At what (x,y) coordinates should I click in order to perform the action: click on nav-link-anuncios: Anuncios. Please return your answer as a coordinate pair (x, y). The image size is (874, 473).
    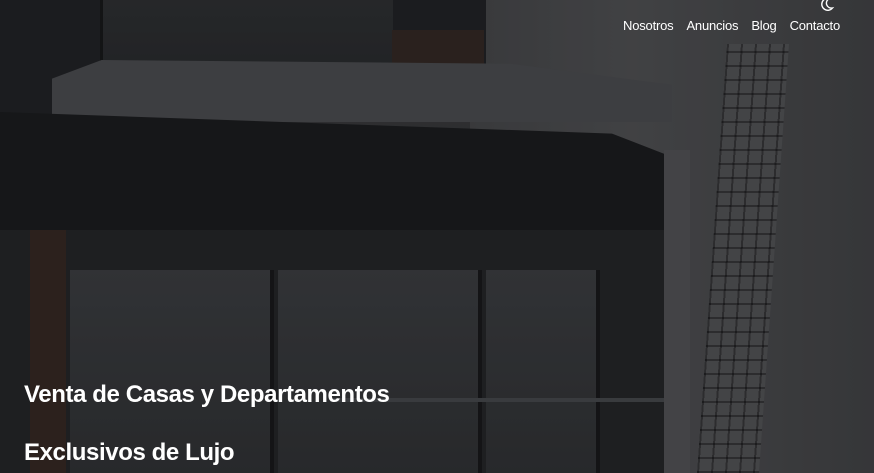
    Looking at the image, I should click on (712, 25).